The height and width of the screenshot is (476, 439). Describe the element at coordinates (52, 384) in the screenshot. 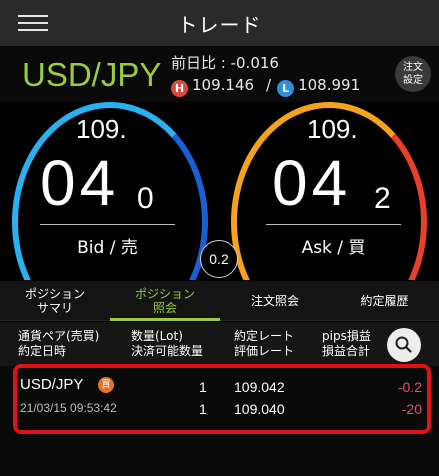

I see `position-pair: USD/JPY` at that location.